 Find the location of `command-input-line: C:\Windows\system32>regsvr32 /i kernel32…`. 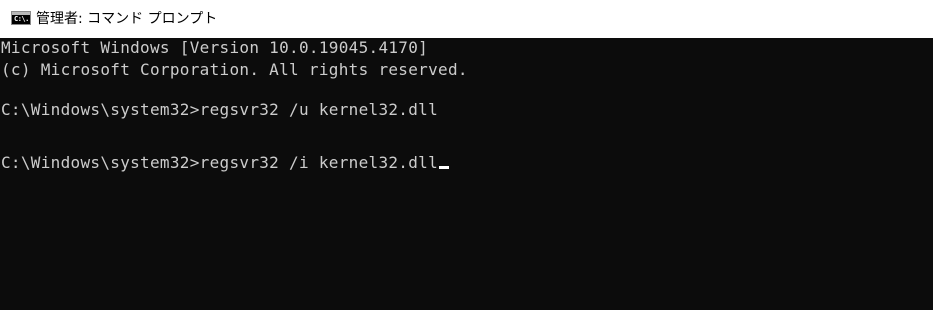

command-input-line: C:\Windows\system32>regsvr32 /i kernel32… is located at coordinates (225, 163).